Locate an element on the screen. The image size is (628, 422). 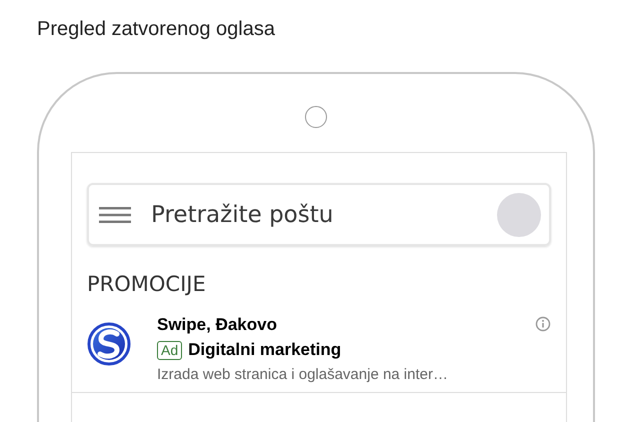
search-bar: Pretražite poštu is located at coordinates (319, 214).